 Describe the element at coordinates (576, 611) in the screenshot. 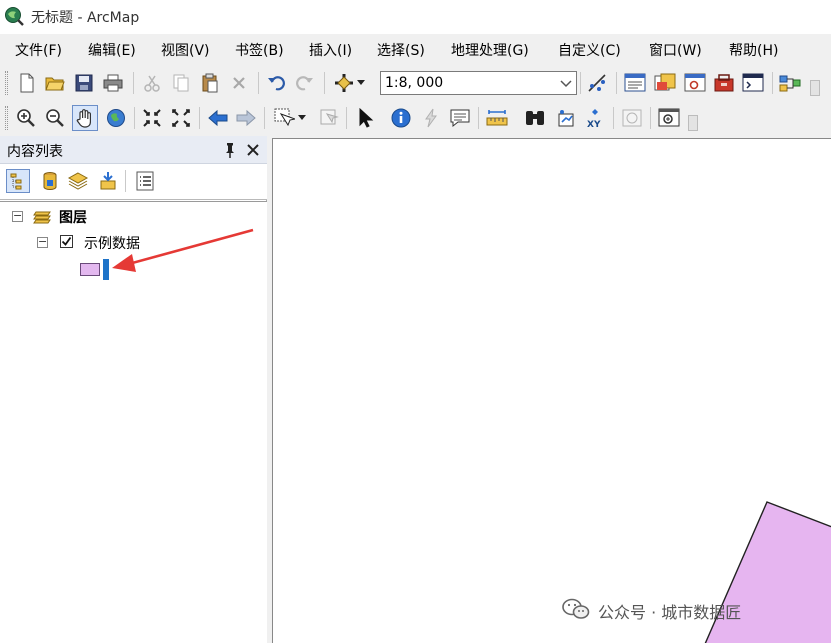

I see `wechat-icon` at that location.